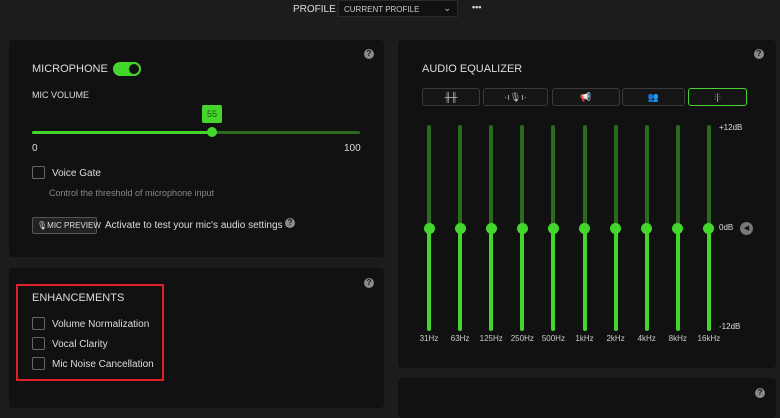 The width and height of the screenshot is (780, 418). What do you see at coordinates (80, 344) in the screenshot?
I see `vocal-clarity-label: Vocal Clarity` at bounding box center [80, 344].